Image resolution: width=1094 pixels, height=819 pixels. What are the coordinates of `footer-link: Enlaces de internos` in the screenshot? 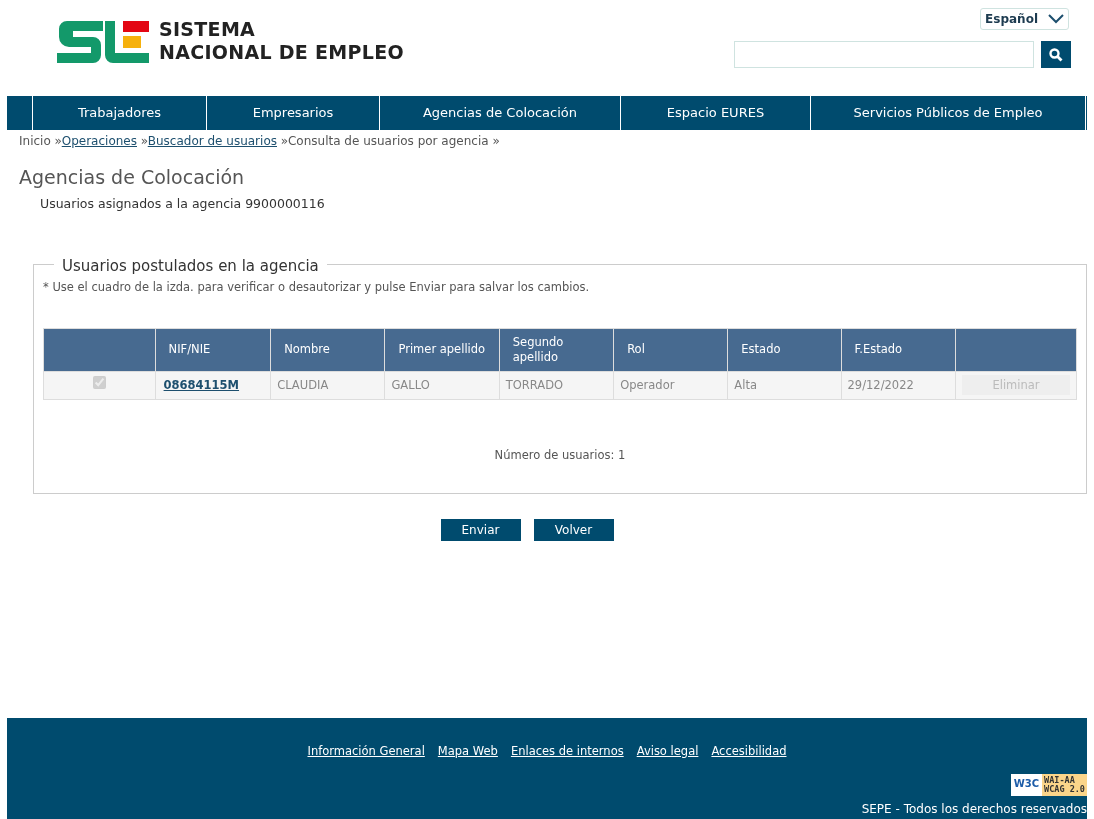 It's located at (567, 752).